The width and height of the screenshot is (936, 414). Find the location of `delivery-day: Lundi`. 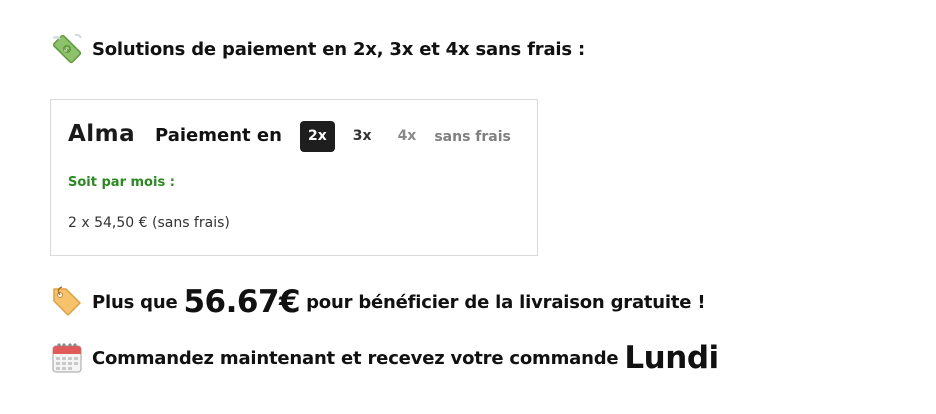

delivery-day: Lundi is located at coordinates (671, 358).